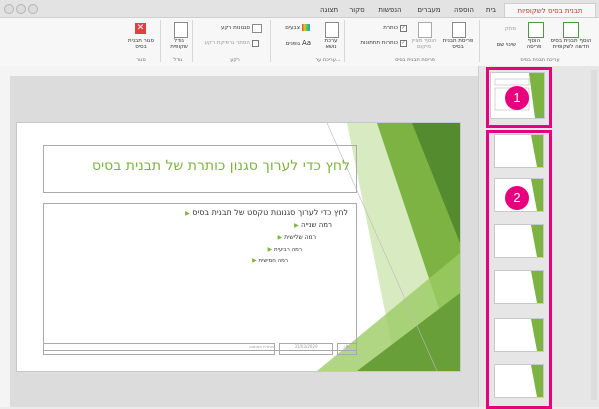  What do you see at coordinates (313, 225) in the screenshot?
I see `text-level-2: רמה שנייה ▶` at bounding box center [313, 225].